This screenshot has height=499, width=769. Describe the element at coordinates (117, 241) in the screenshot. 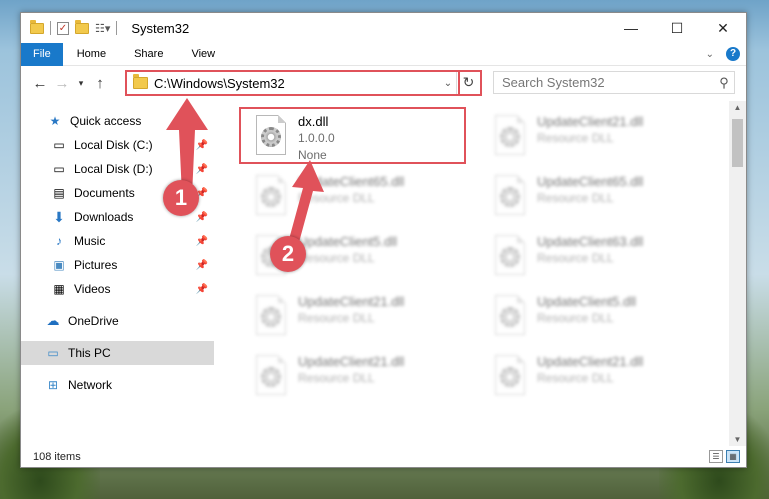

I see `sidebar-item-music: ♪ Music 📌` at that location.